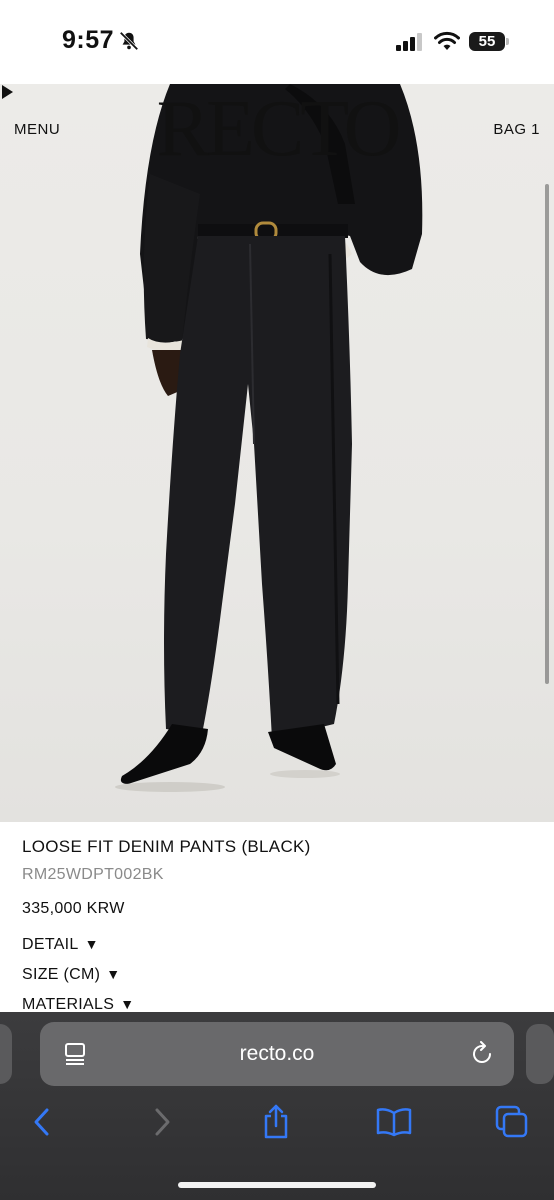 The image size is (554, 1200). I want to click on bell-slash-icon, so click(129, 41).